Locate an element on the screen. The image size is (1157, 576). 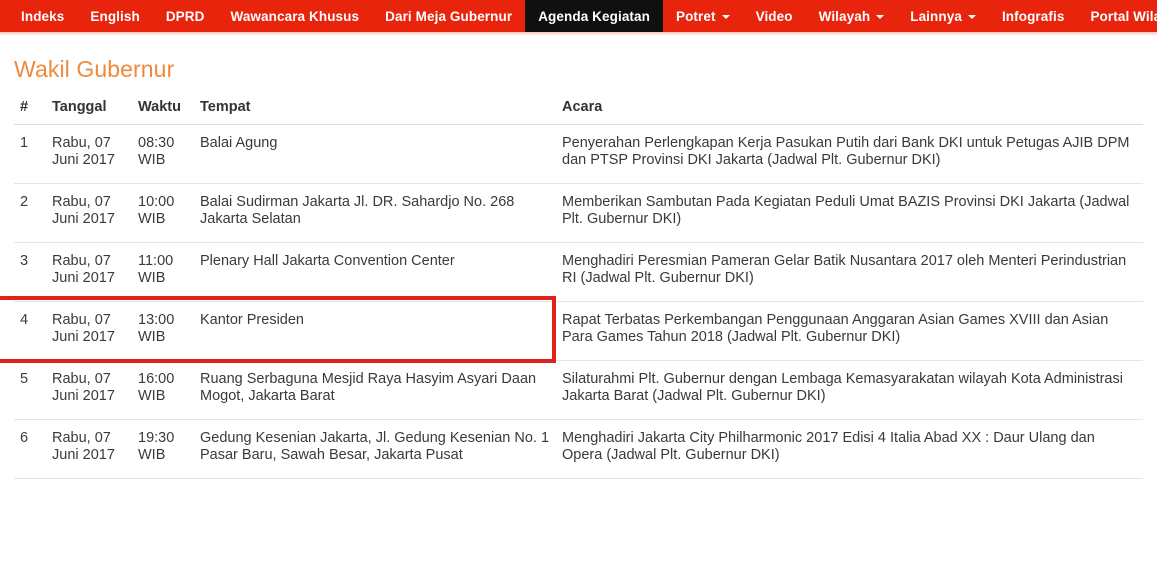
nav-item-label: Potret is located at coordinates (695, 16).